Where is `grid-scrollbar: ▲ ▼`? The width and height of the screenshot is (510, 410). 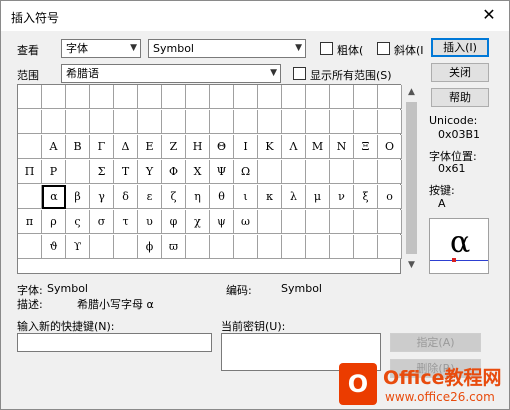
grid-scrollbar: ▲ ▼ is located at coordinates (411, 179).